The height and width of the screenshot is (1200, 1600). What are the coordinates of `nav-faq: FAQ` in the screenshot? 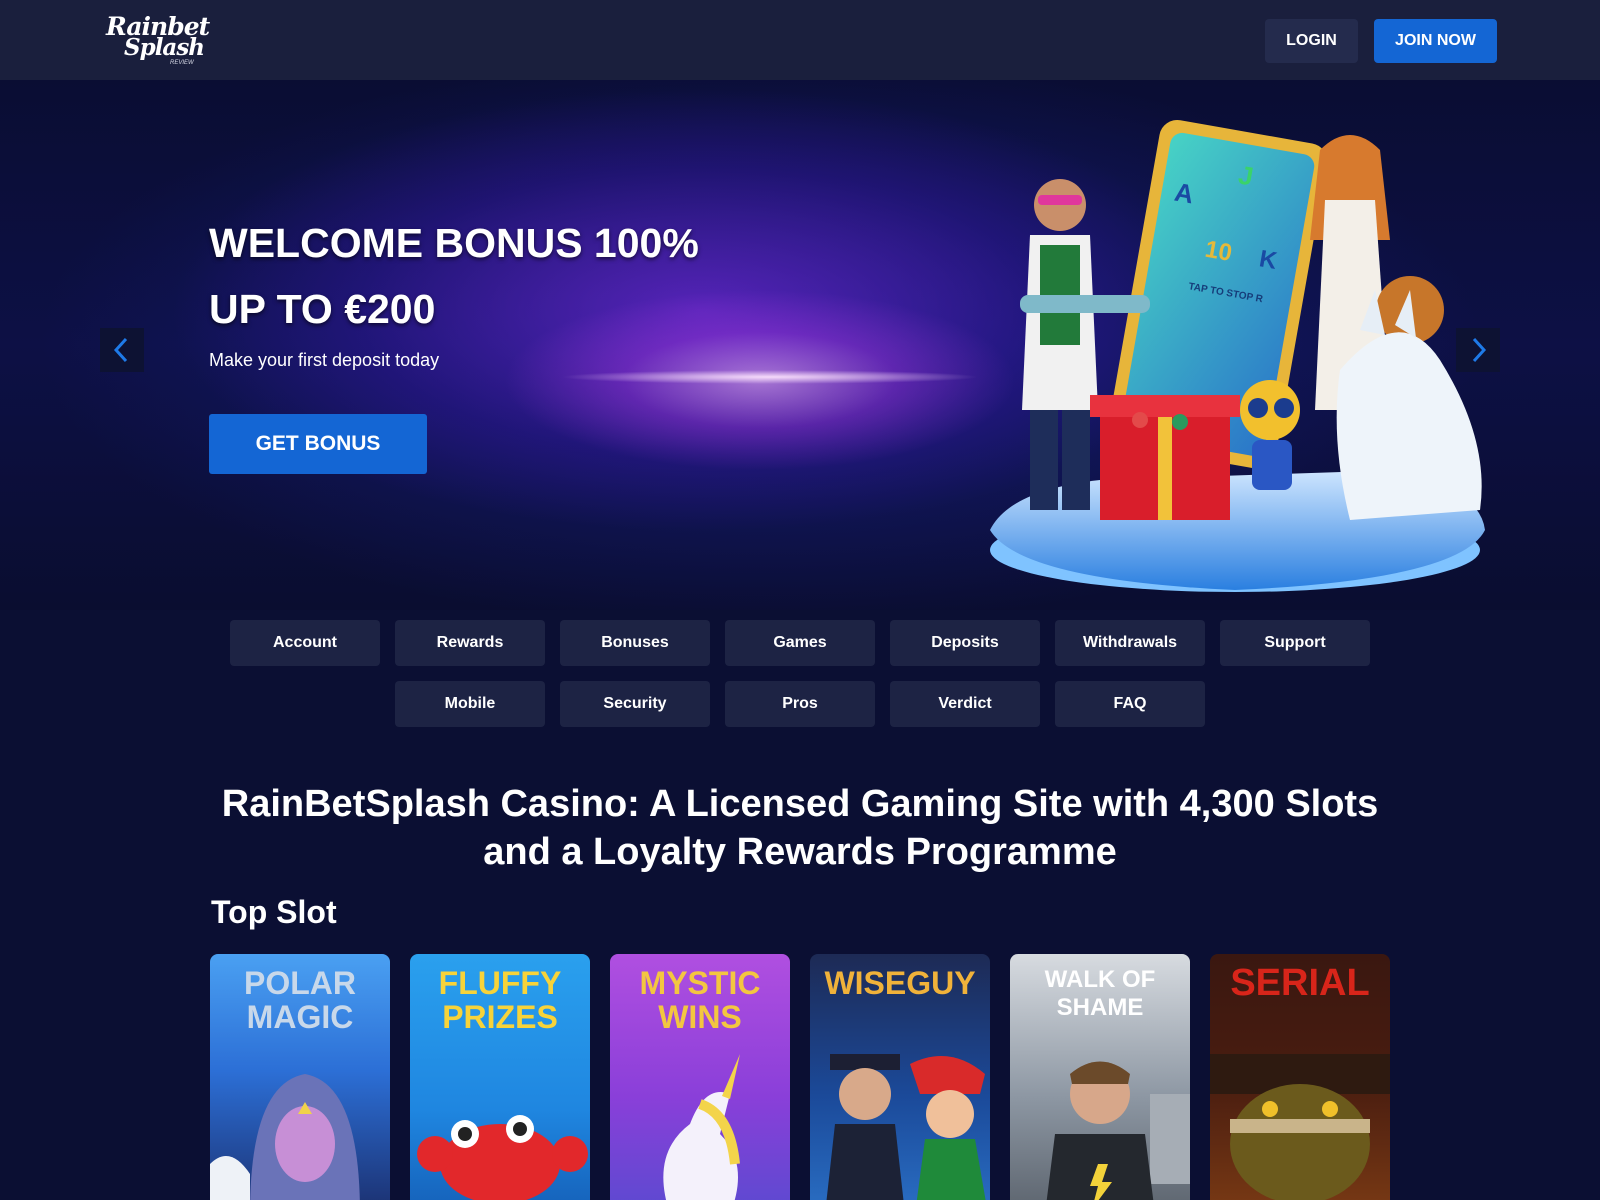 It's located at (1130, 704).